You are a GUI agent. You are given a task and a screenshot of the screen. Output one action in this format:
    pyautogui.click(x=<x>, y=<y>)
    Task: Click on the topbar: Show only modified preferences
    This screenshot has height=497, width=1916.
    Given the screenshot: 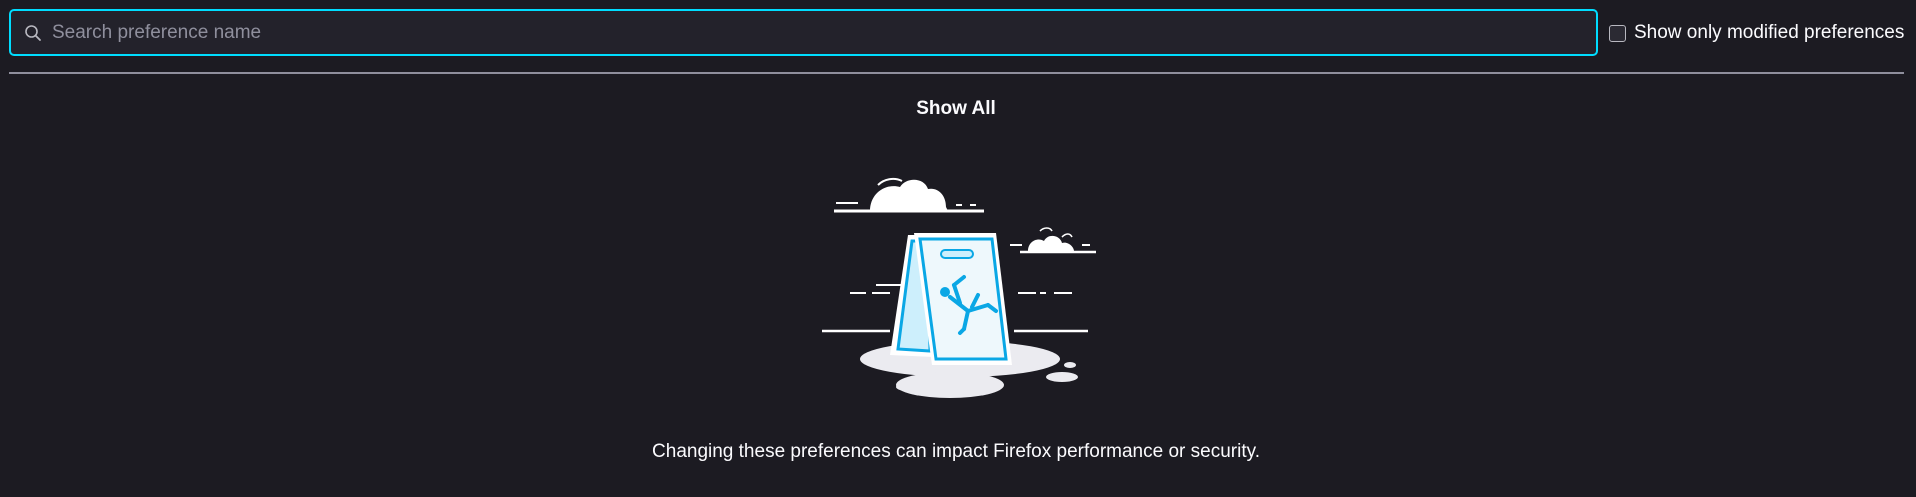 What is the action you would take?
    pyautogui.click(x=958, y=30)
    